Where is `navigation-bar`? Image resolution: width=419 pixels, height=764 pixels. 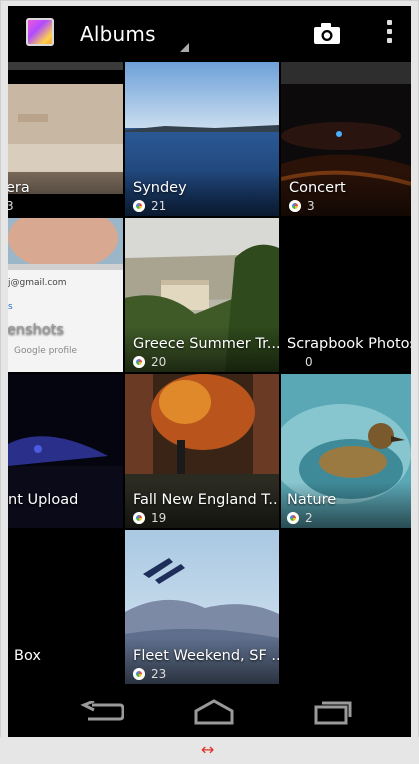 navigation-bar is located at coordinates (209, 712).